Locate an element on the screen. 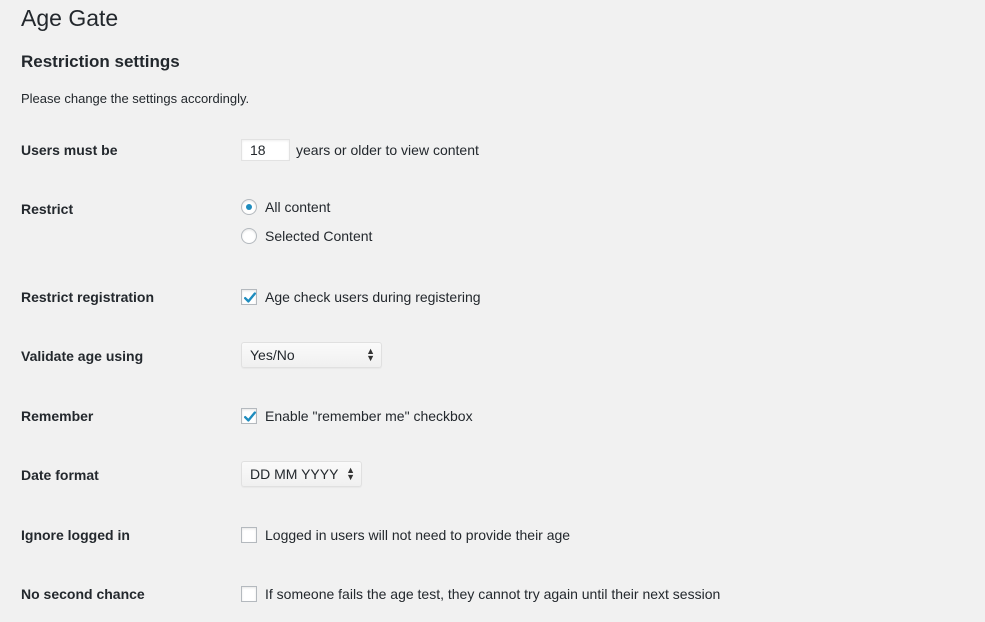 This screenshot has height=622, width=985. no-second-chance-label: No second chance is located at coordinates (83, 594).